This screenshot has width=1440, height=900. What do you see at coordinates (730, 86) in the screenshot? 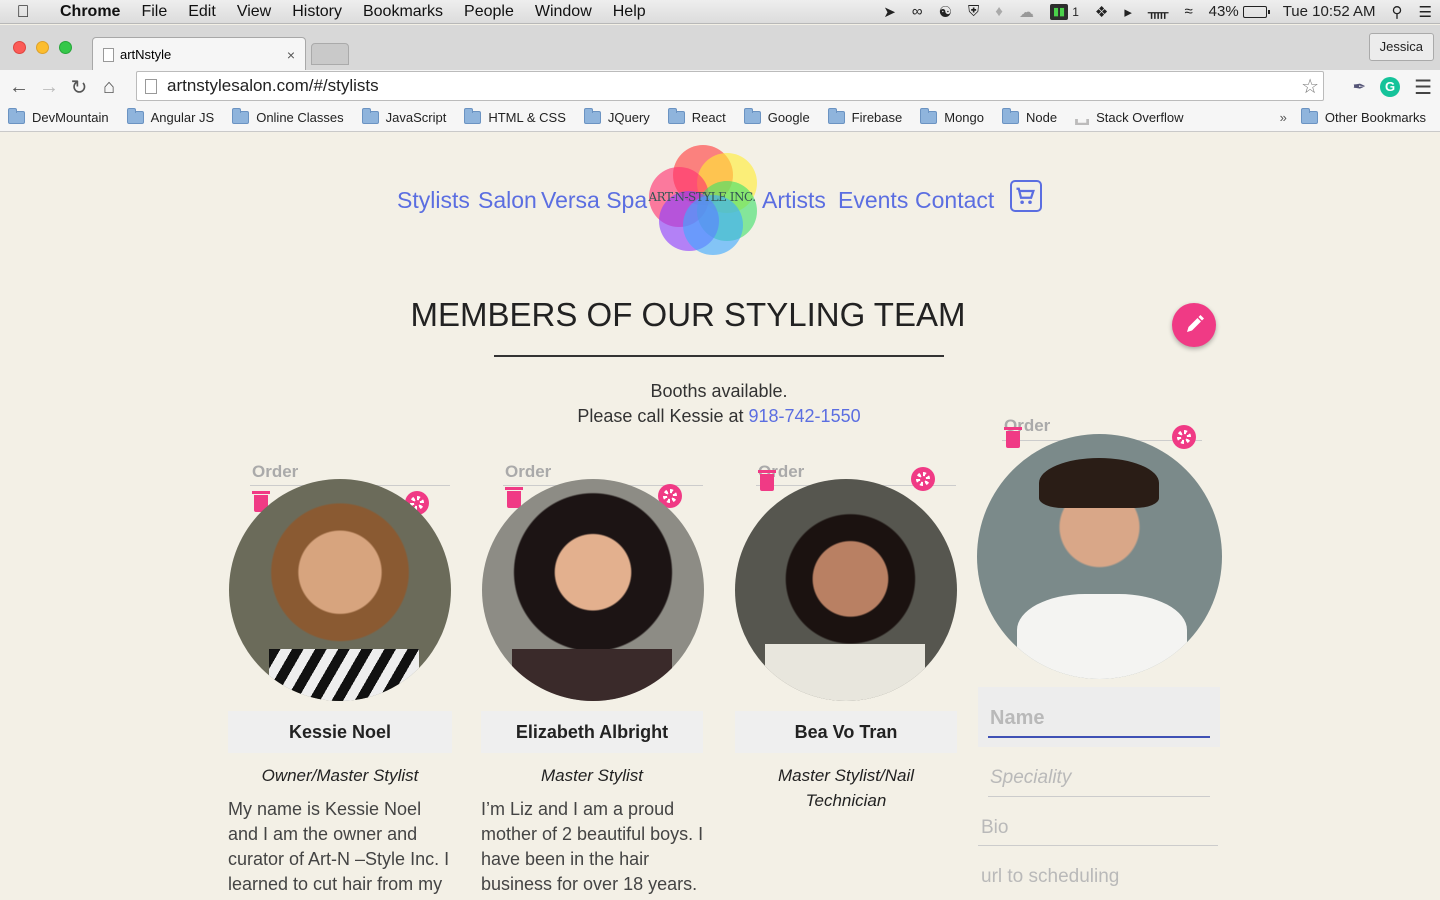
I see `address-bar: artnstylesalon.com/#/stylists ☆` at bounding box center [730, 86].